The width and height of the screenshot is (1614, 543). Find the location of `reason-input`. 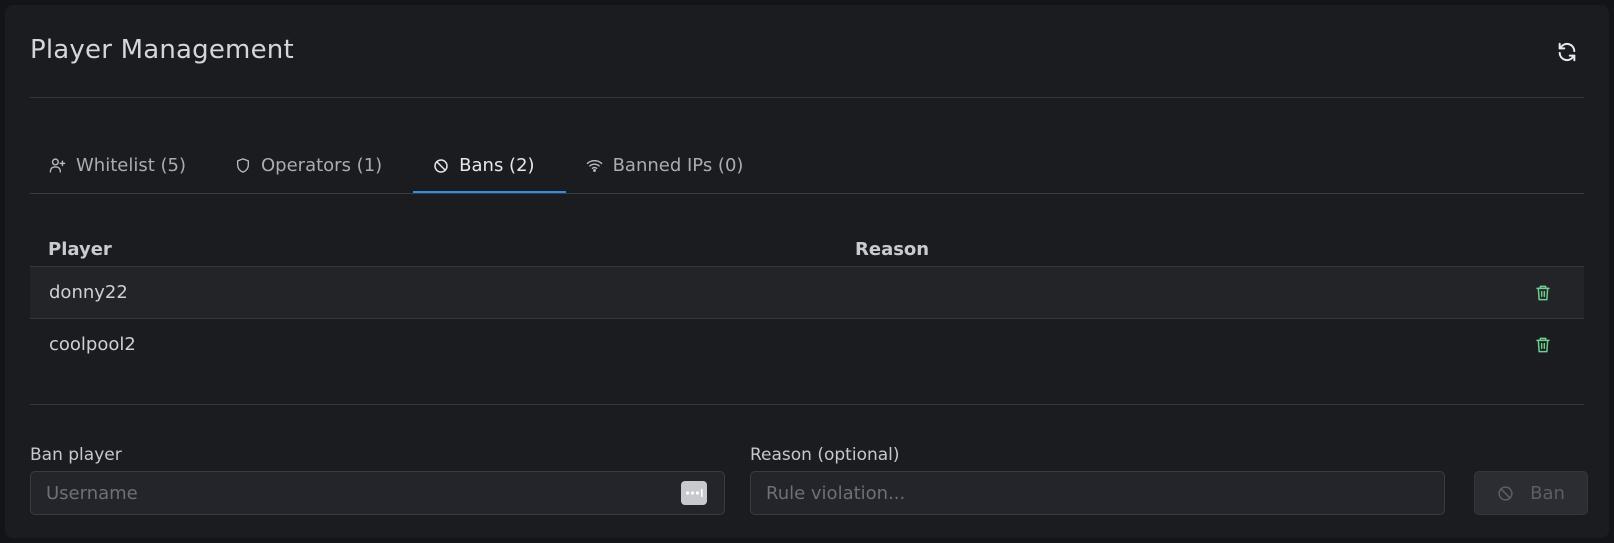

reason-input is located at coordinates (1097, 493).